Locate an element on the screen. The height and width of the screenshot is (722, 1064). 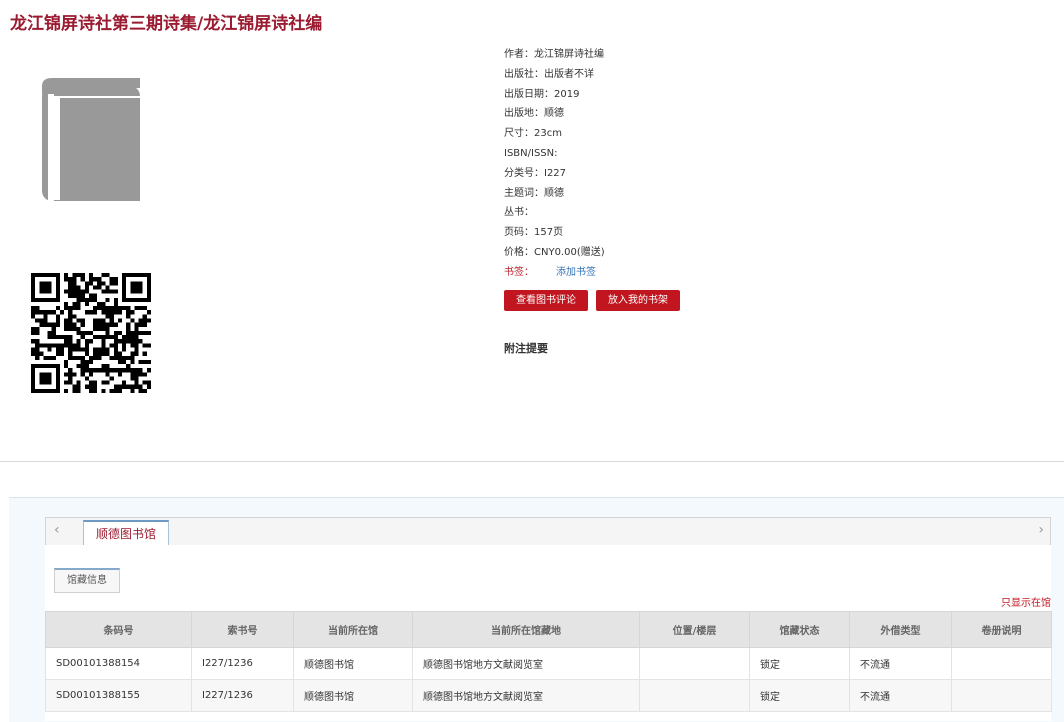
cell-barcode: SD00101388155 is located at coordinates (118, 695).